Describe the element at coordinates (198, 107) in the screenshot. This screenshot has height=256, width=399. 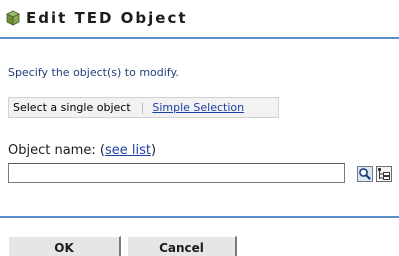
I see `simple-selection-link: Simple Selection` at that location.